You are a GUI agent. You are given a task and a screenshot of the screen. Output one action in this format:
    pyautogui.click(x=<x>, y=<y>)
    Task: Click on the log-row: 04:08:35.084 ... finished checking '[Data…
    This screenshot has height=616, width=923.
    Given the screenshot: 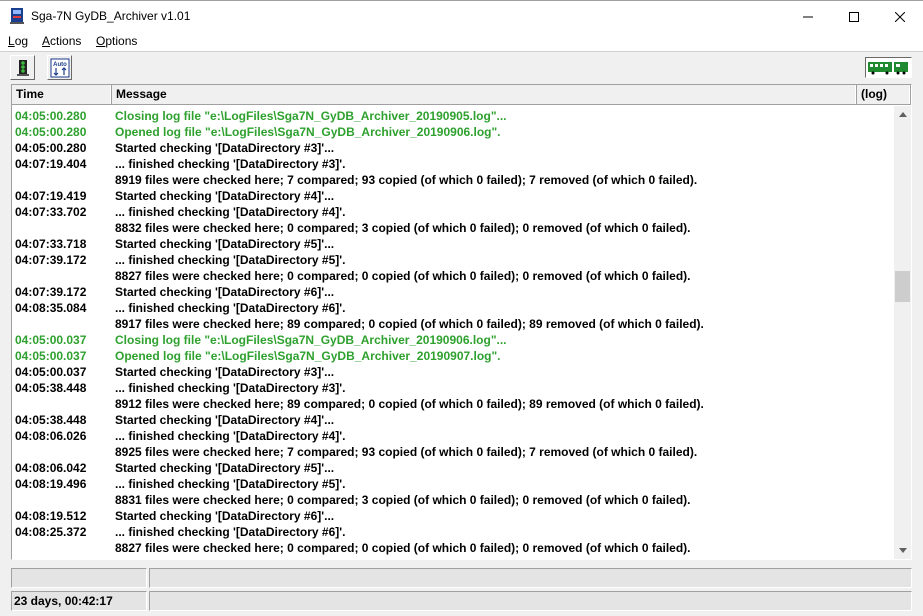 What is the action you would take?
    pyautogui.click(x=452, y=308)
    